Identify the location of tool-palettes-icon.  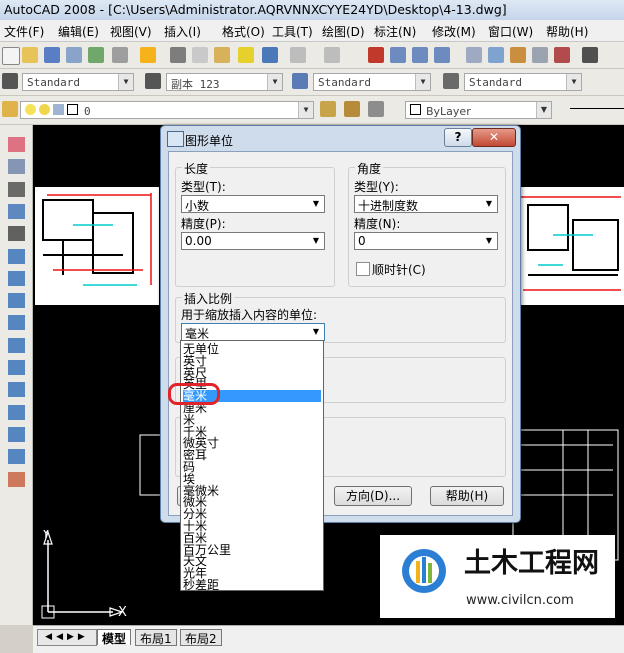
(518, 55).